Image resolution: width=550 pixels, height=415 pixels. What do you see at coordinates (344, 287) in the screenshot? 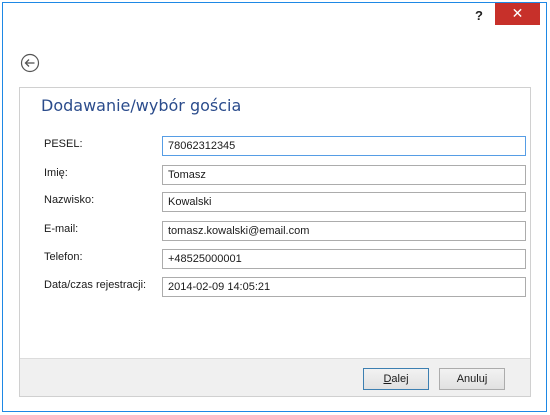
I see `registration-datetime-input` at bounding box center [344, 287].